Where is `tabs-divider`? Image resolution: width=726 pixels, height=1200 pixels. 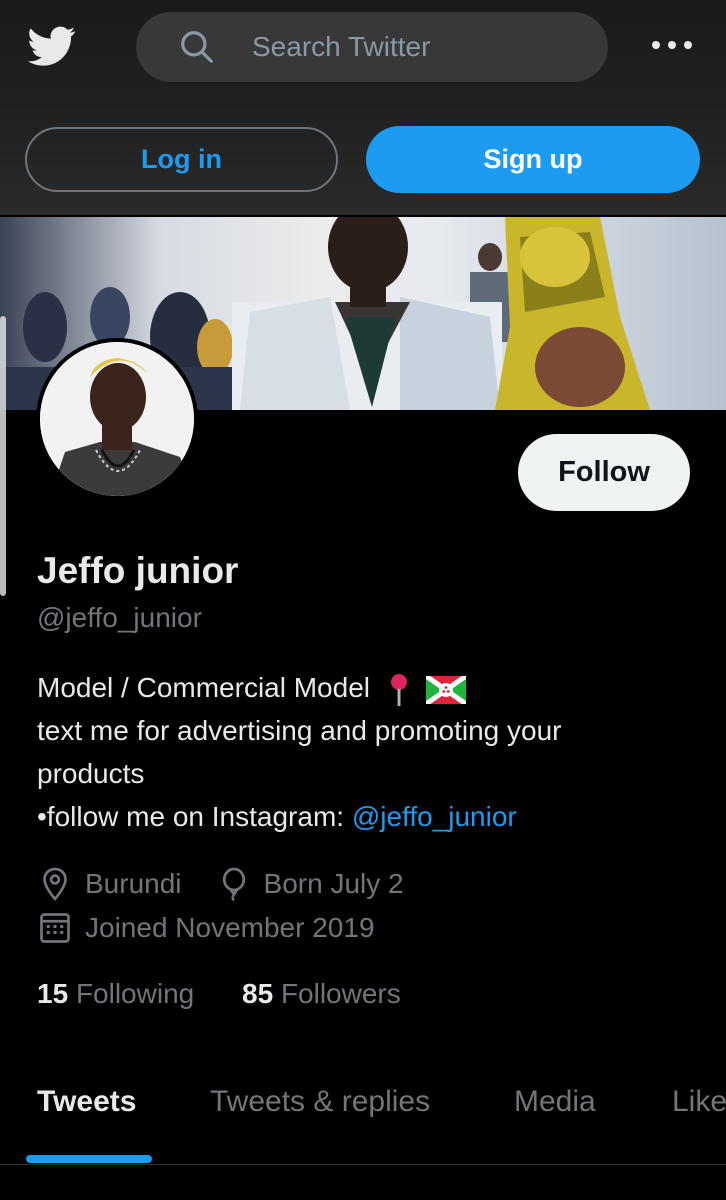 tabs-divider is located at coordinates (363, 1164).